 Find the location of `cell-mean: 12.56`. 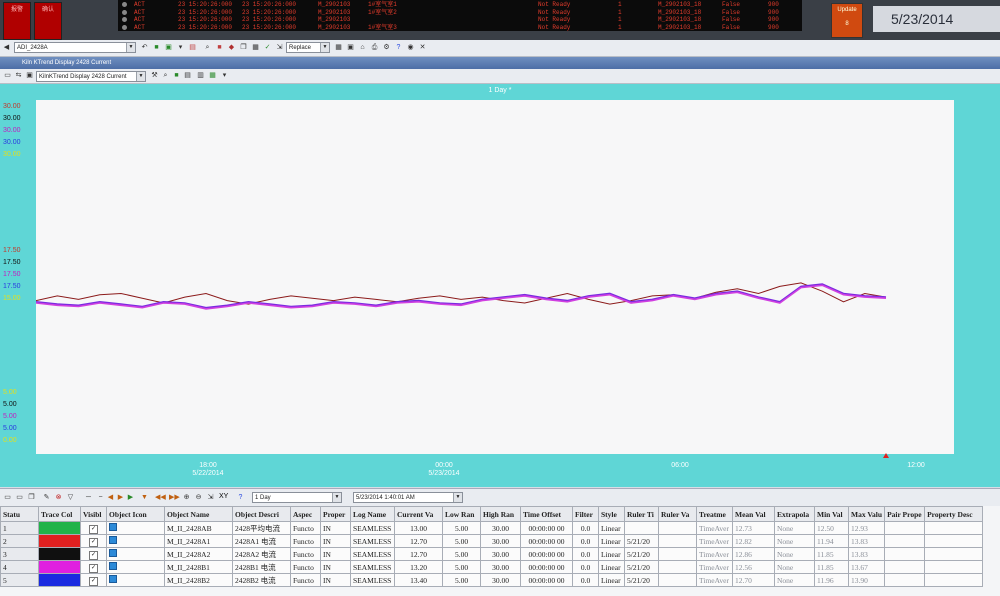

cell-mean: 12.56 is located at coordinates (753, 567).